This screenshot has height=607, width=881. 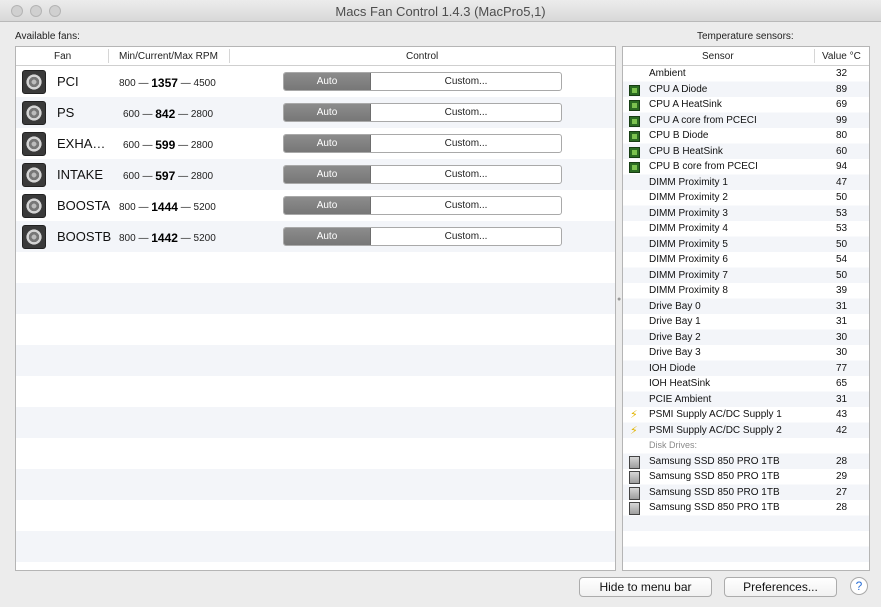 I want to click on disk-temperature: 27, so click(x=842, y=492).